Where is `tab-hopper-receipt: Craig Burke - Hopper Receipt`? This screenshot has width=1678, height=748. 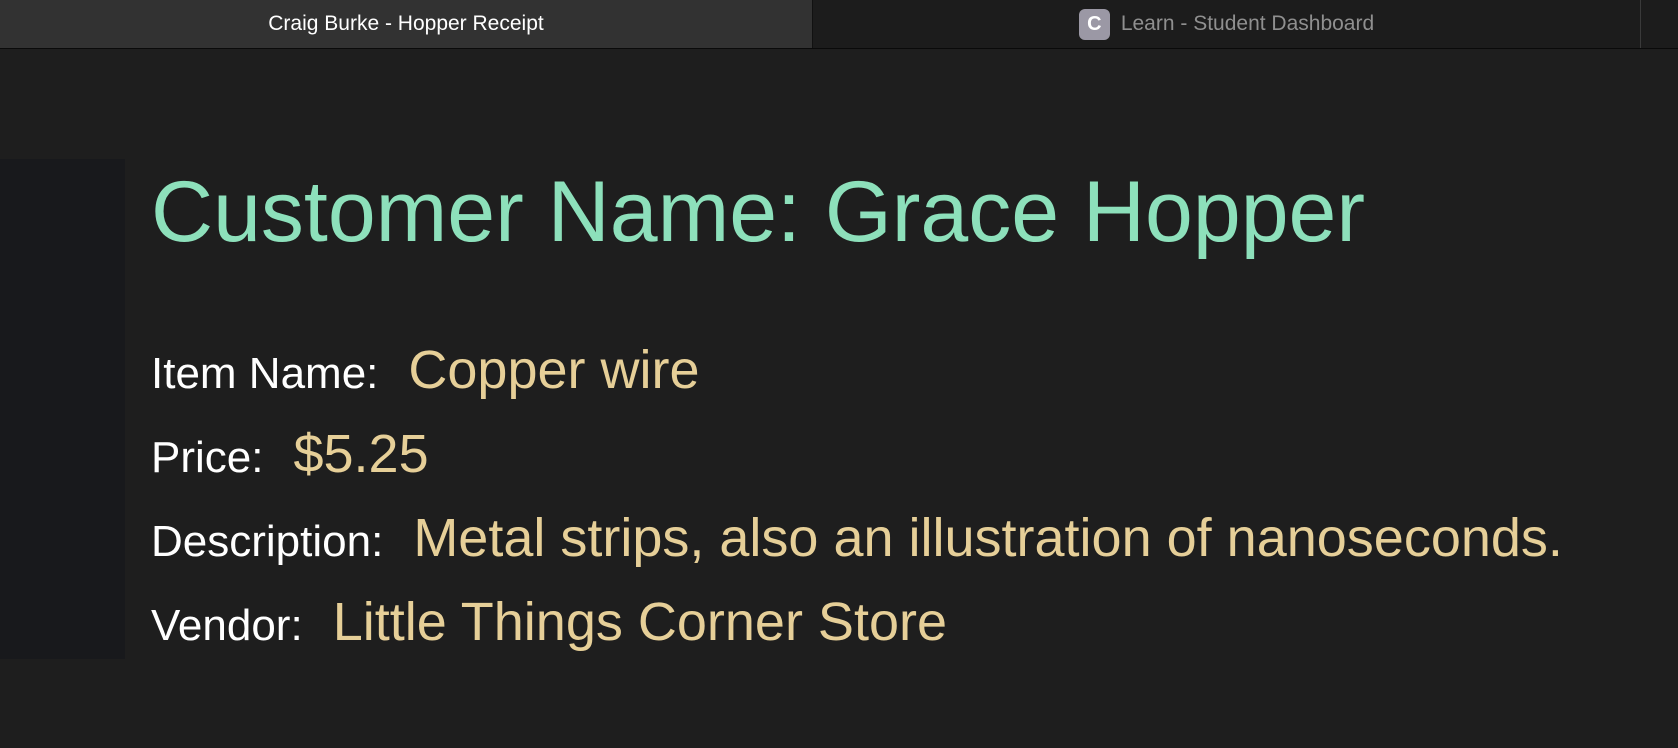
tab-hopper-receipt: Craig Burke - Hopper Receipt is located at coordinates (406, 24).